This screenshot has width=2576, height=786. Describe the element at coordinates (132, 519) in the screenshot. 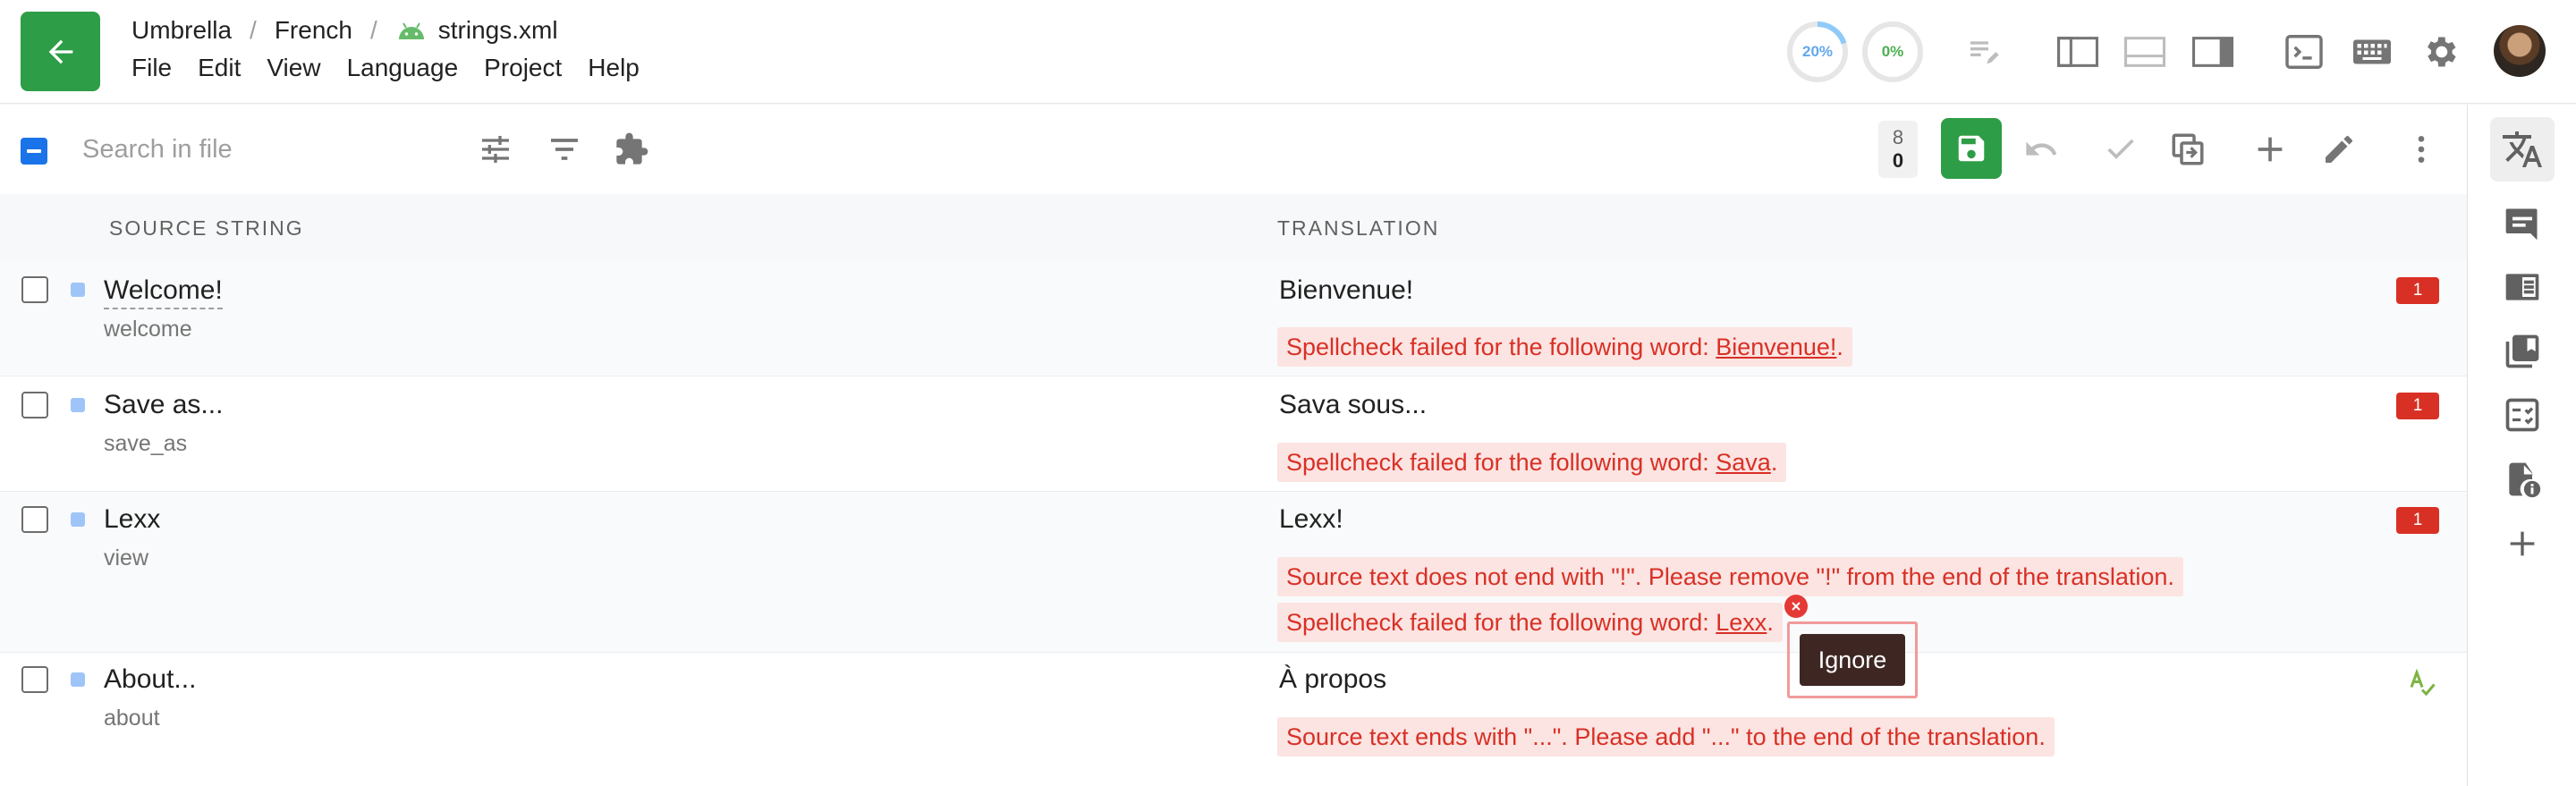

I see `source-text: Lexx` at that location.